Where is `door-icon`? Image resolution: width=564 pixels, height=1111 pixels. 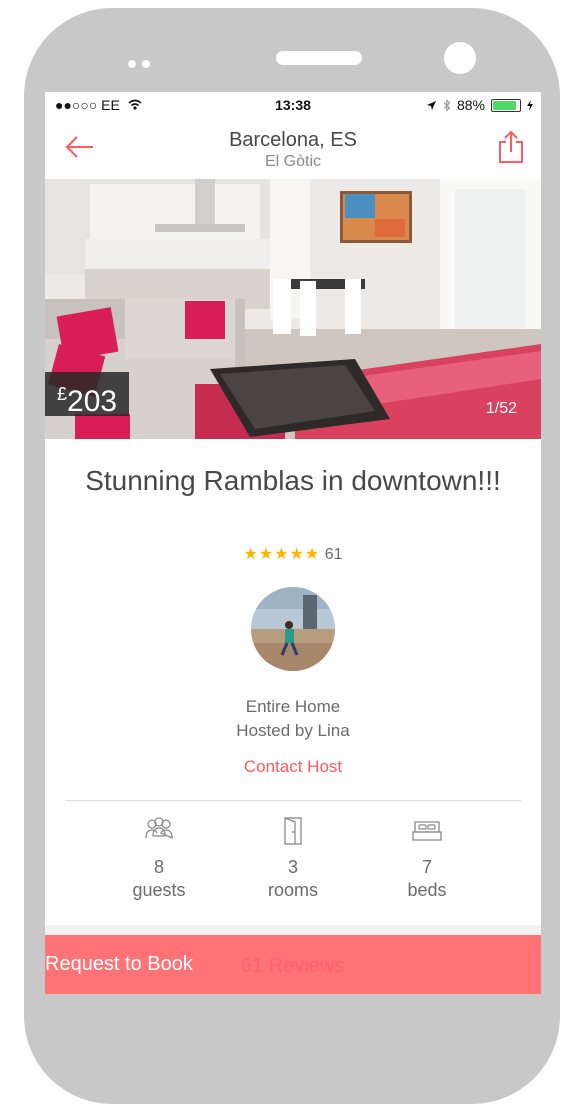 door-icon is located at coordinates (293, 831).